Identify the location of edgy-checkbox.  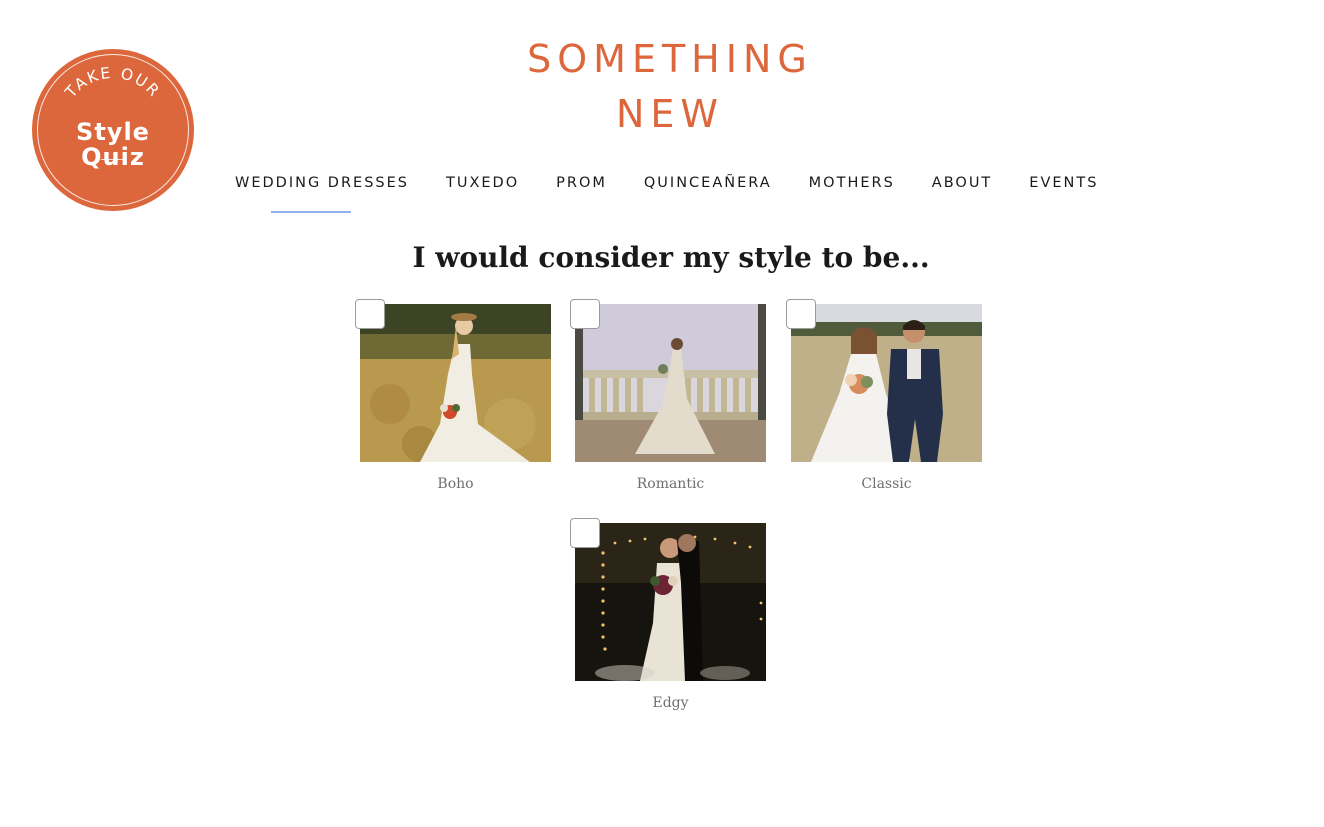
(585, 533).